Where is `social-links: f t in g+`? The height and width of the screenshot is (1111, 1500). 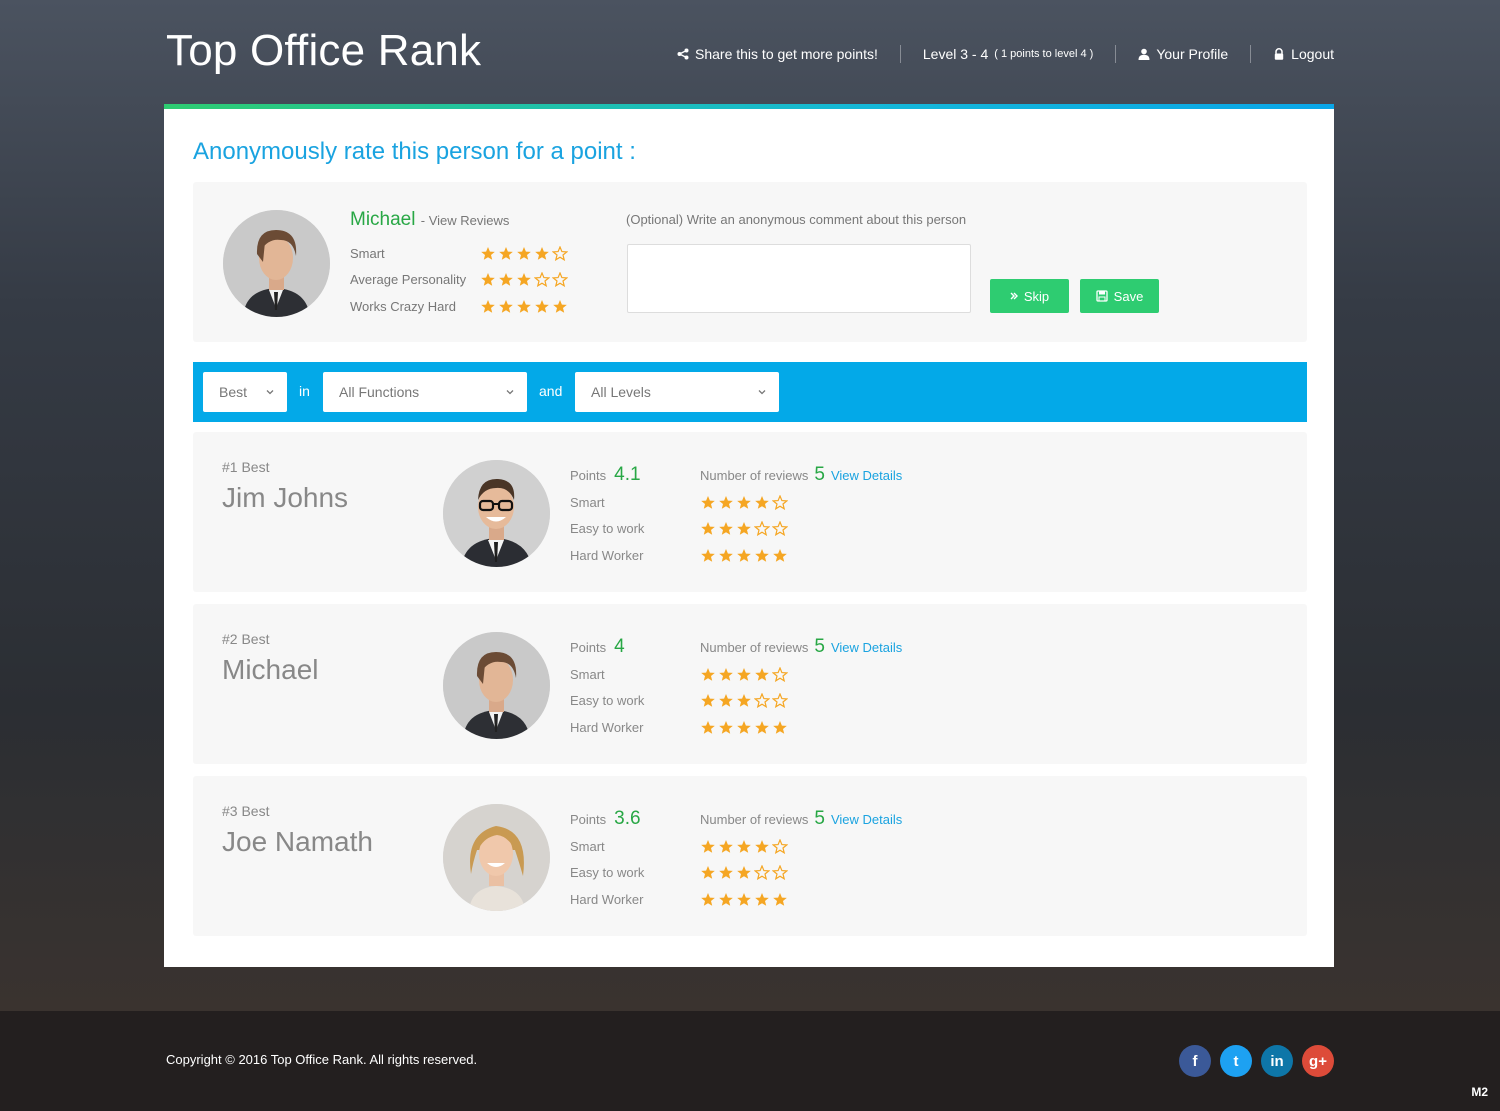 social-links: f t in g+ is located at coordinates (1256, 1061).